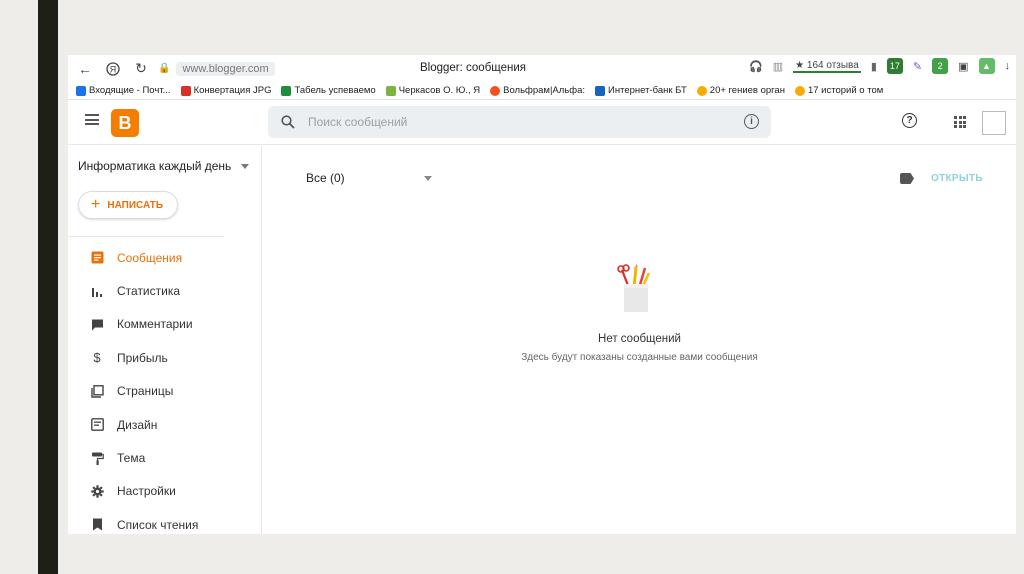 The width and height of the screenshot is (1024, 574). What do you see at coordinates (909, 120) in the screenshot?
I see `help-icon: ?` at bounding box center [909, 120].